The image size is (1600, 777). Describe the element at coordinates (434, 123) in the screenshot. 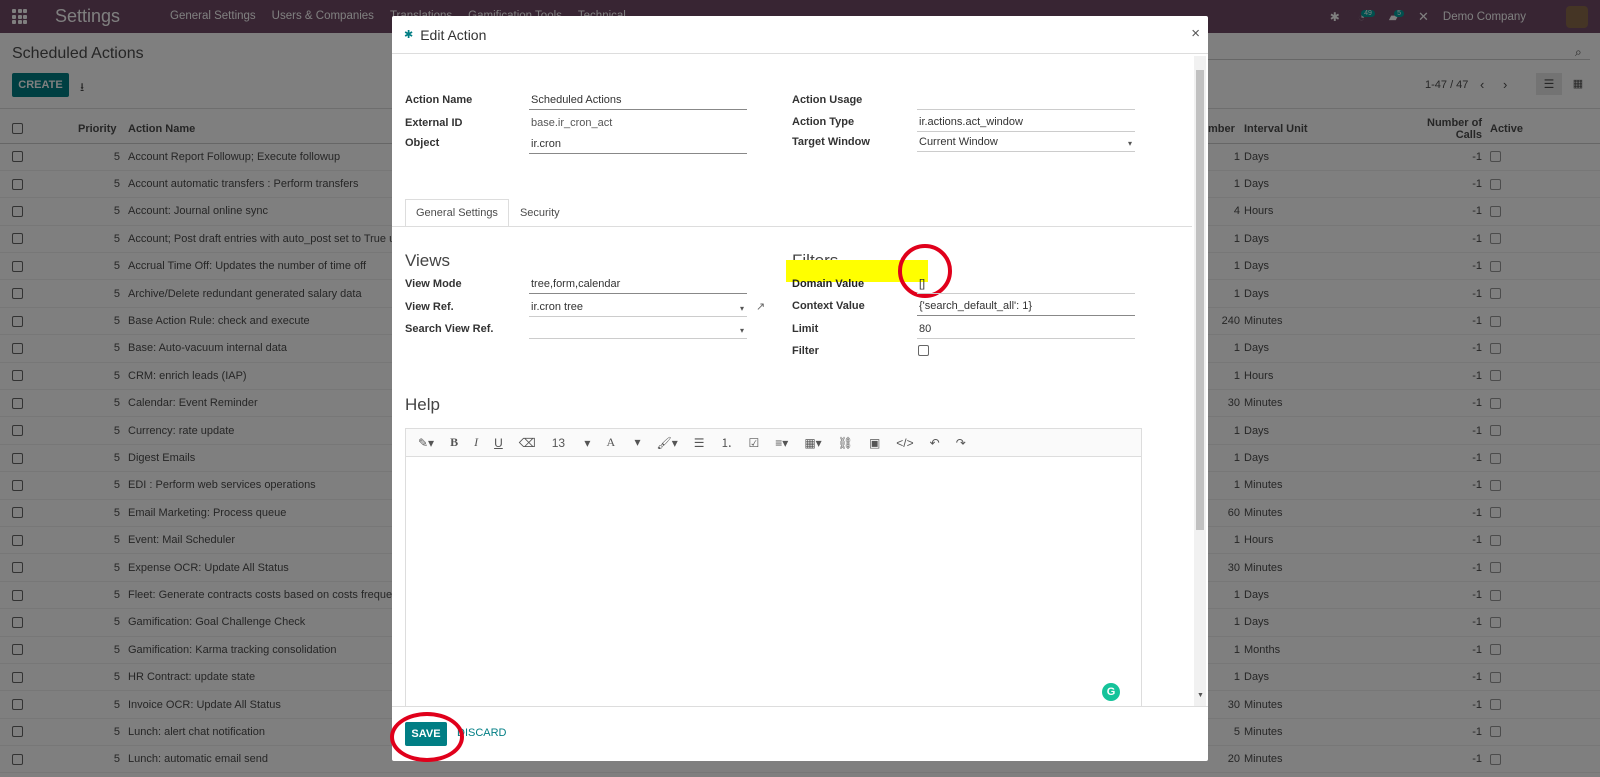

I see `external-id-label: External ID` at that location.